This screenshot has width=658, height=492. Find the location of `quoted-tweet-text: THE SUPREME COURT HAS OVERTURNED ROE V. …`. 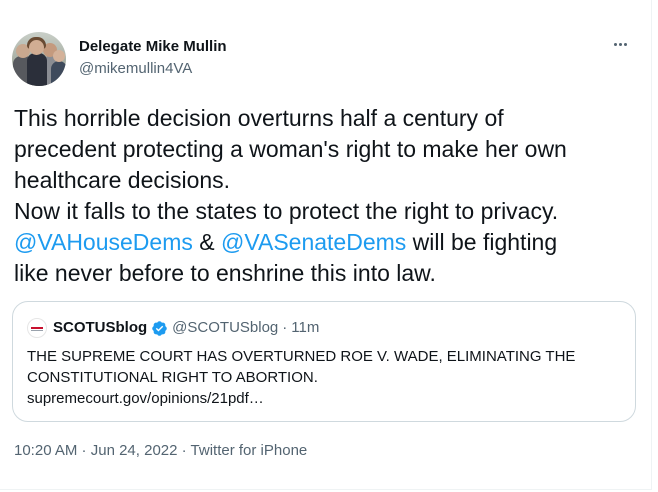

quoted-tweet-text: THE SUPREME COURT HAS OVERTURNED ROE V. … is located at coordinates (301, 367).